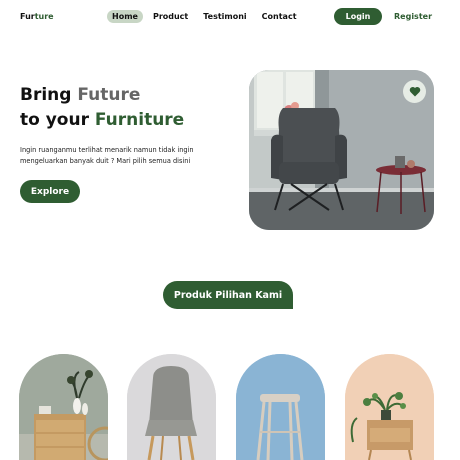 The width and height of the screenshot is (460, 460). Describe the element at coordinates (27, 16) in the screenshot. I see `logo-prefix: Fur` at that location.